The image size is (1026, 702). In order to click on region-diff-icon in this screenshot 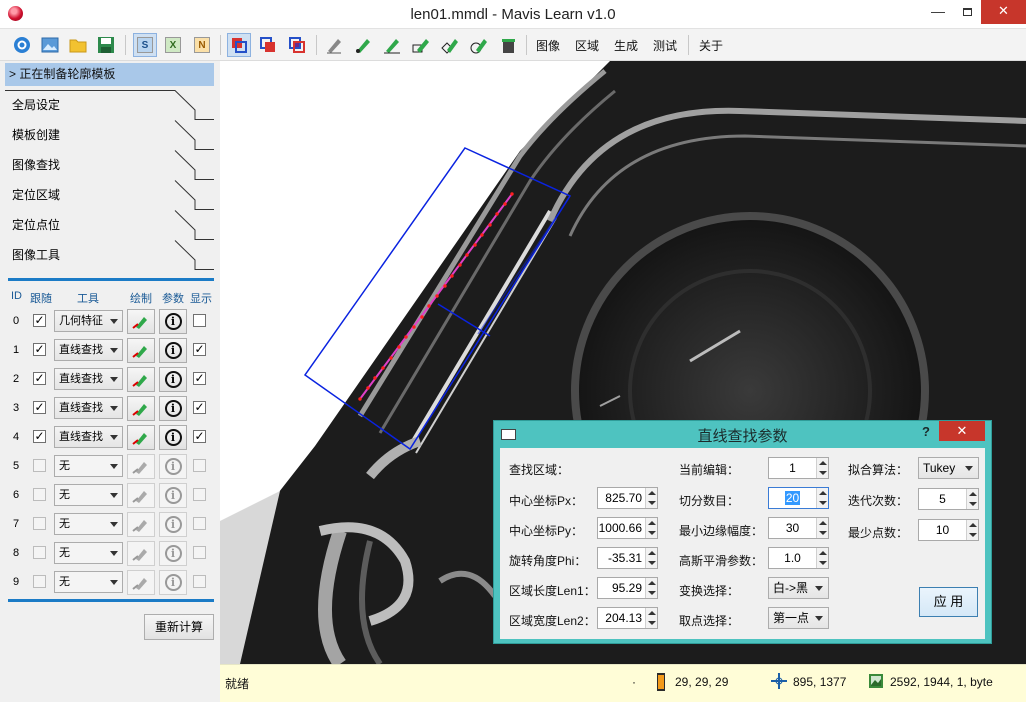, I will do `click(268, 45)`.